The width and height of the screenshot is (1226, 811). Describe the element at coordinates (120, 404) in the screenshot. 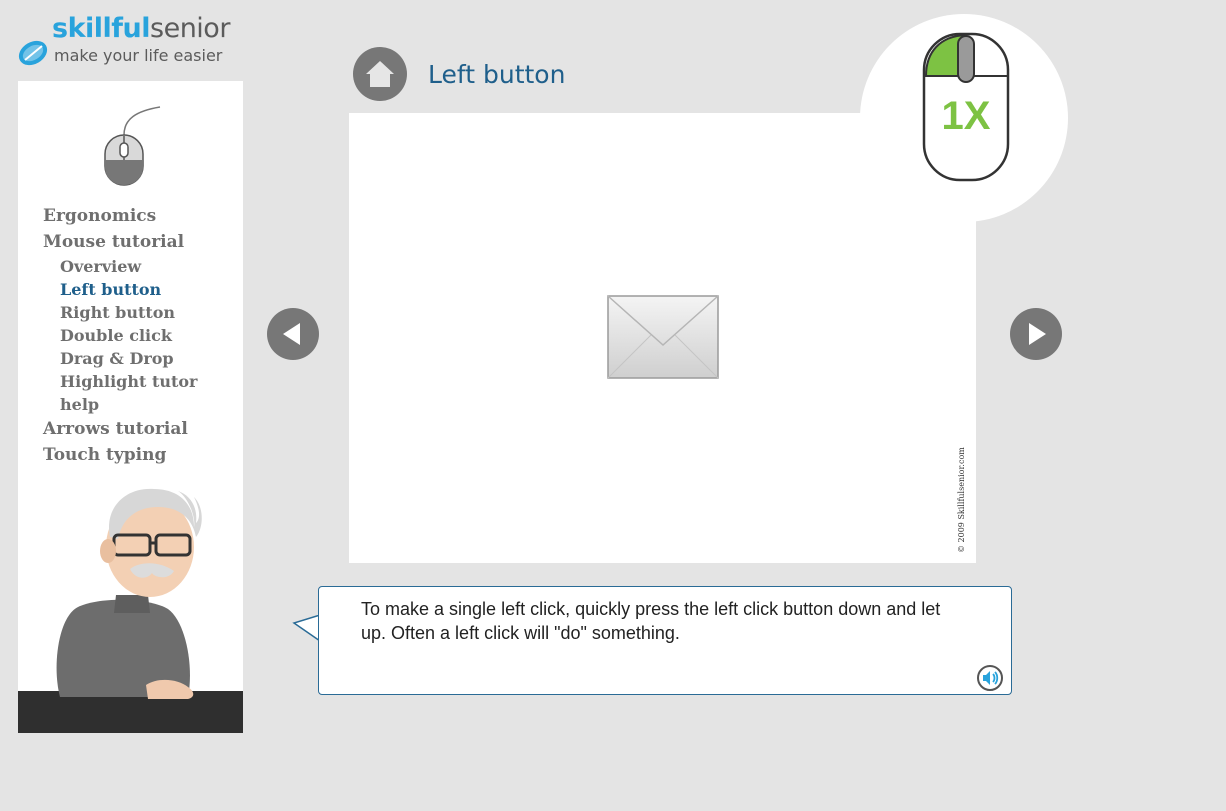

I see `nav-item-help: help` at that location.